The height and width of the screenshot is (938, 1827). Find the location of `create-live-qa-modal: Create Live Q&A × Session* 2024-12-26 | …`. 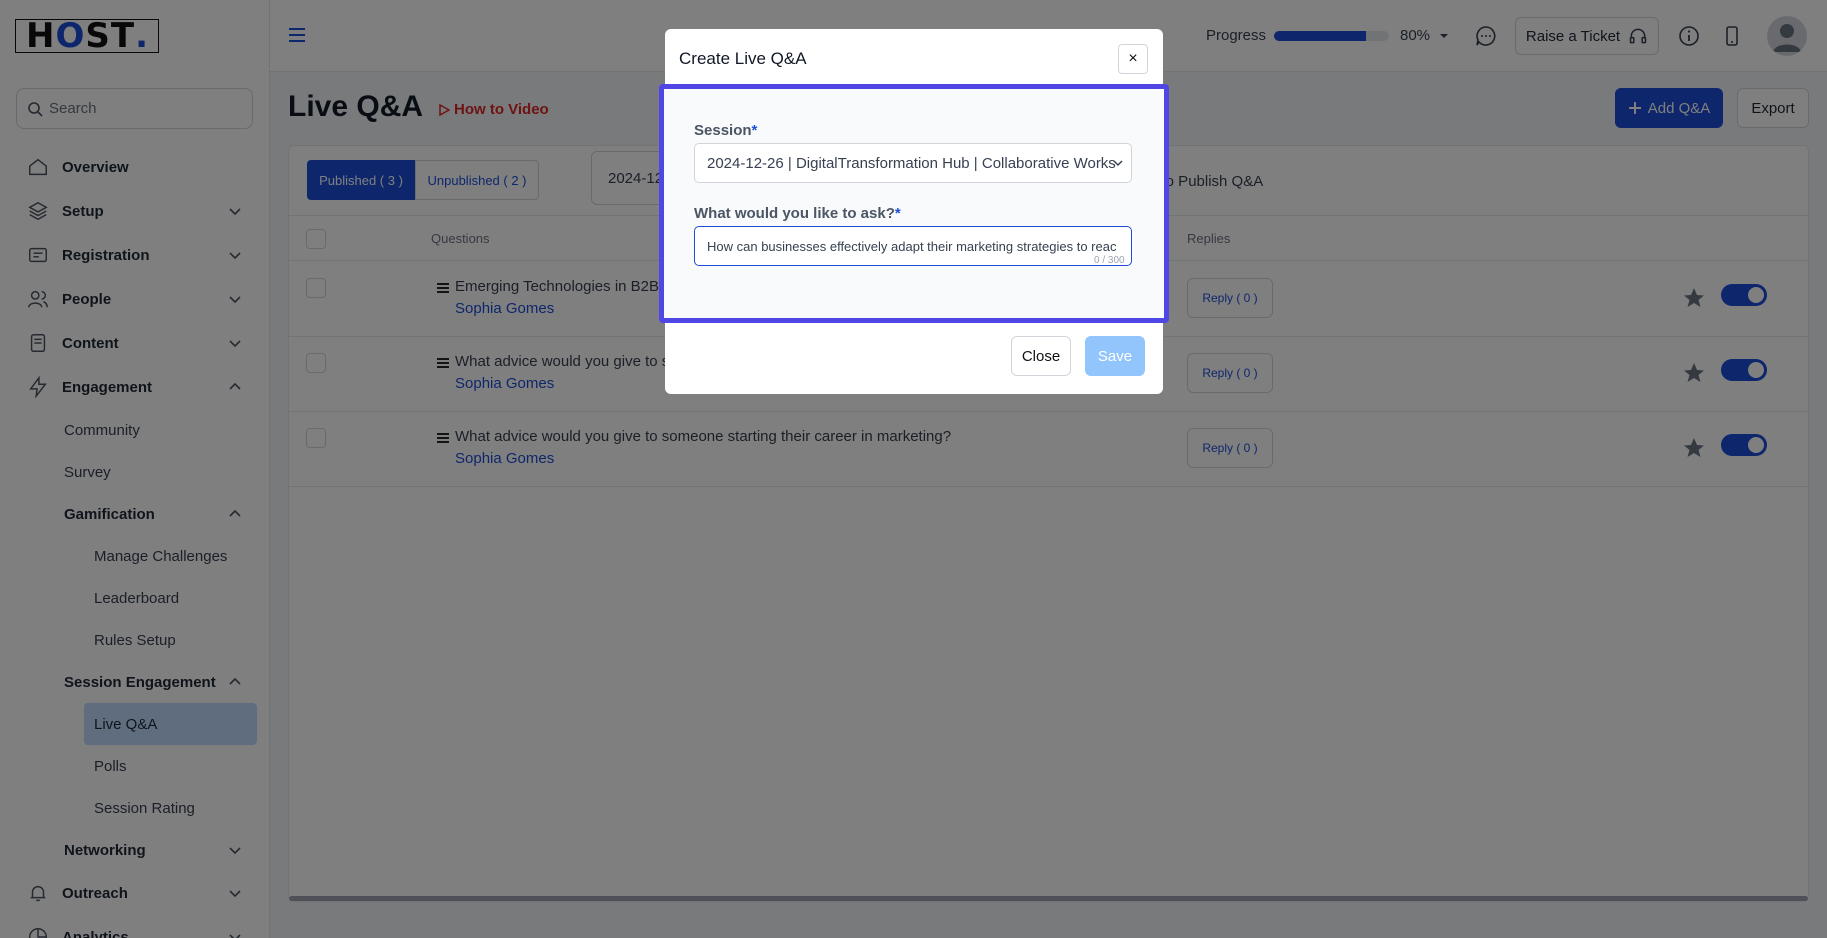

create-live-qa-modal: Create Live Q&A × Session* 2024-12-26 | … is located at coordinates (914, 211).